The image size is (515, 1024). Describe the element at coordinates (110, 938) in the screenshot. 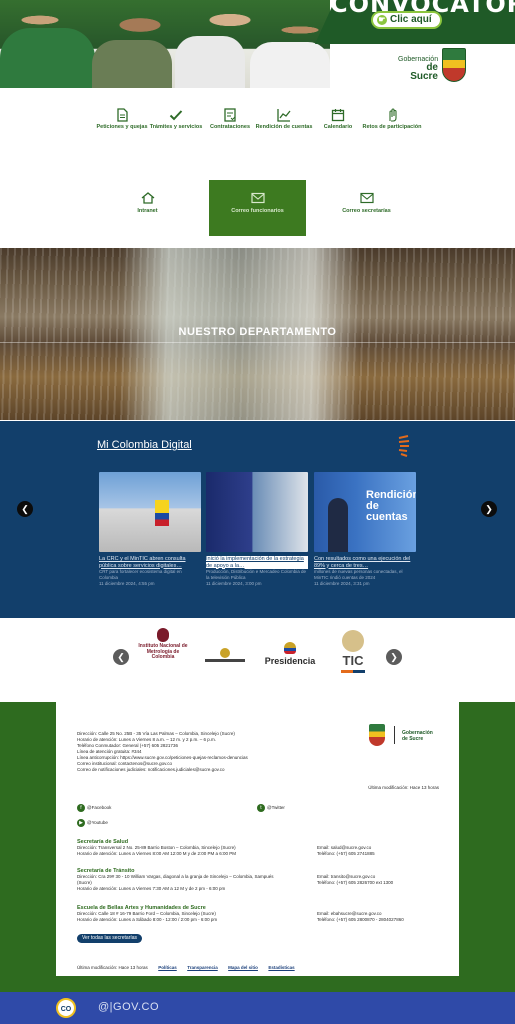

I see `all-secretarias-button: Ver todas las secretarías` at that location.